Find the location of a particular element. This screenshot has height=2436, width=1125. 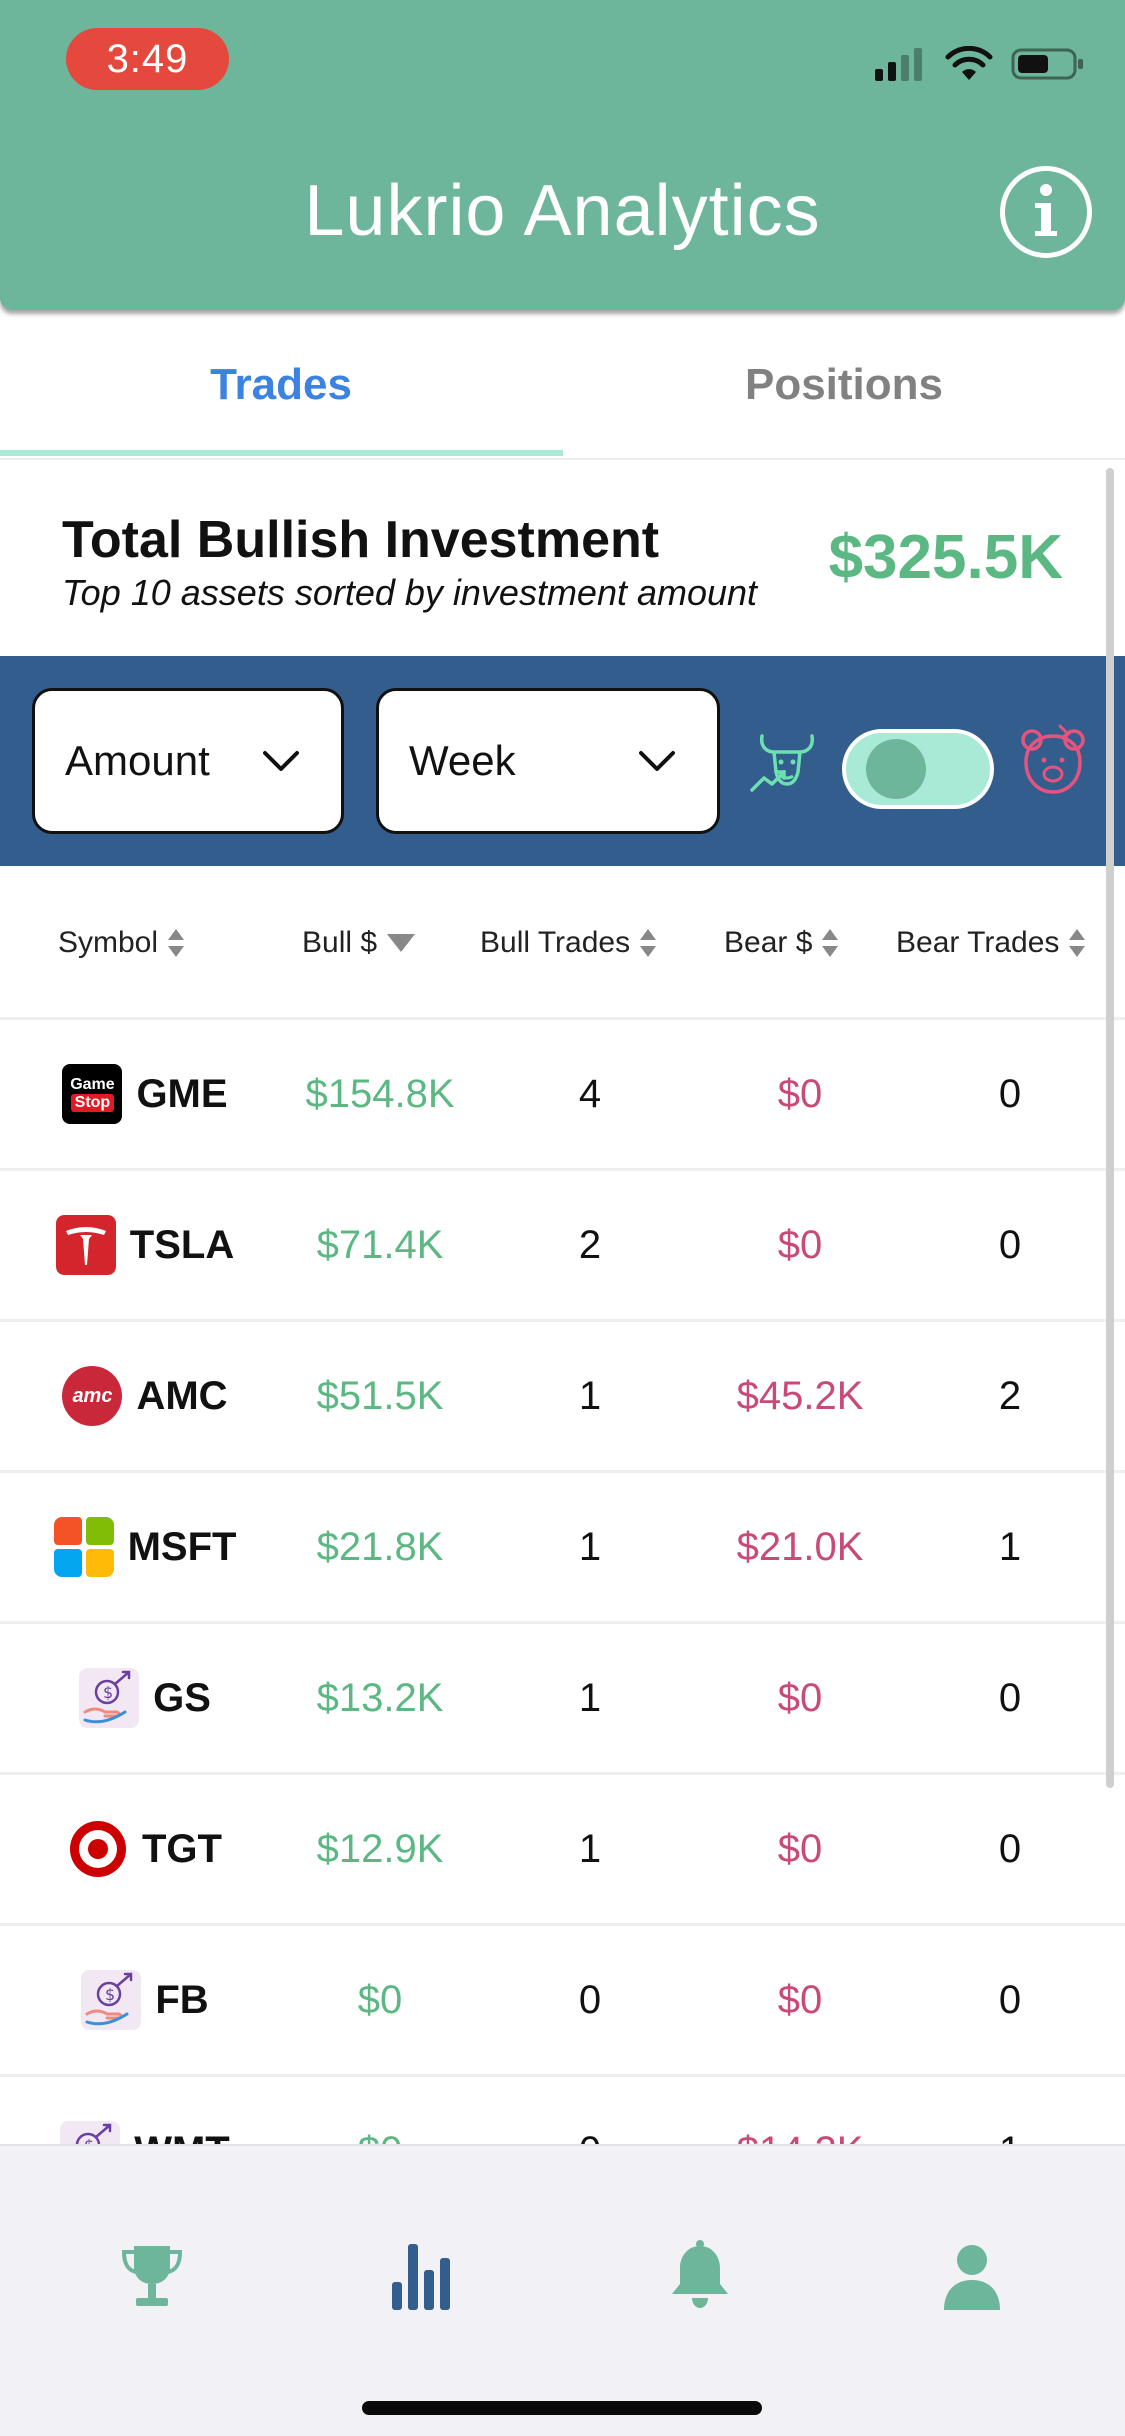

bear-icon is located at coordinates (1053, 759).